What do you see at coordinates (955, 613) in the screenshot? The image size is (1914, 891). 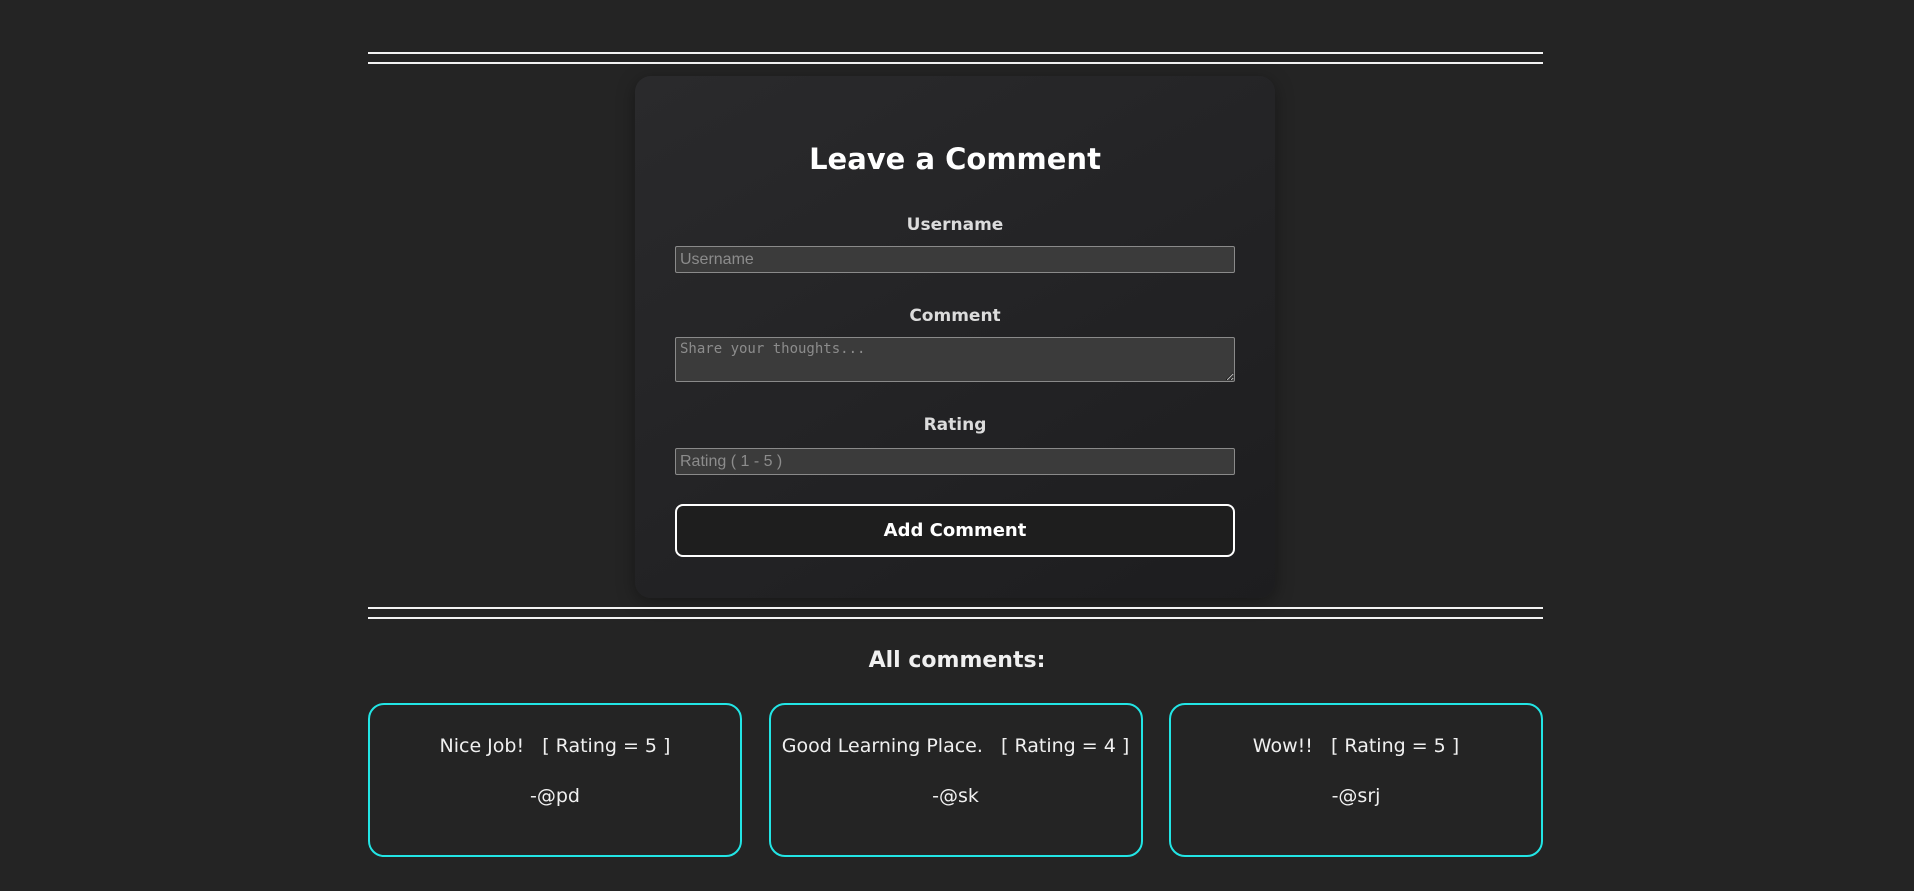 I see `middle-divider` at bounding box center [955, 613].